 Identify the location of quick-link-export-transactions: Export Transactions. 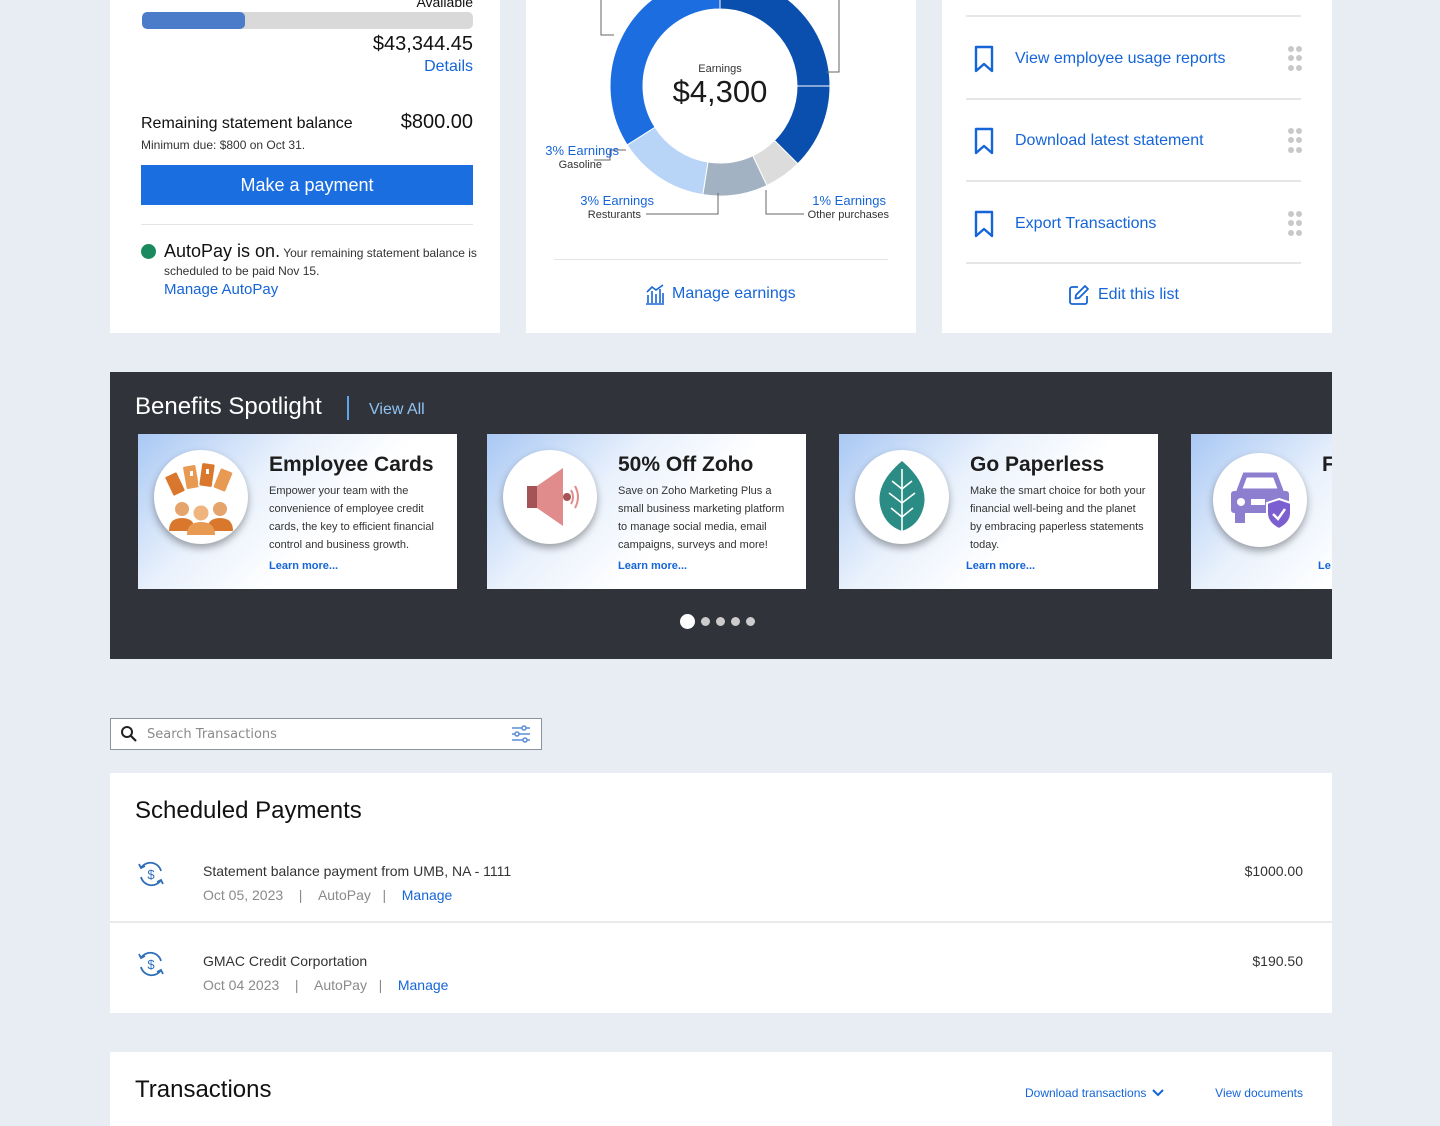
(1137, 224).